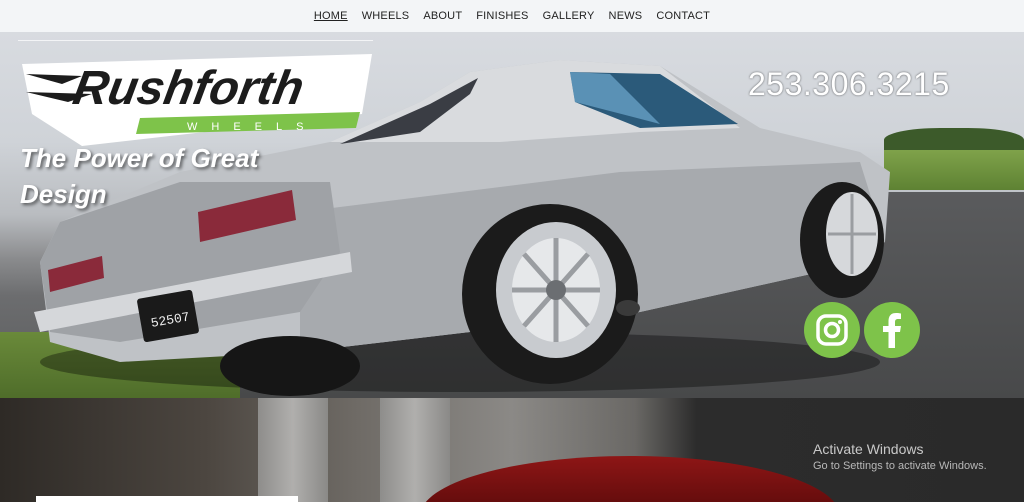  I want to click on header-divider-line, so click(195, 40).